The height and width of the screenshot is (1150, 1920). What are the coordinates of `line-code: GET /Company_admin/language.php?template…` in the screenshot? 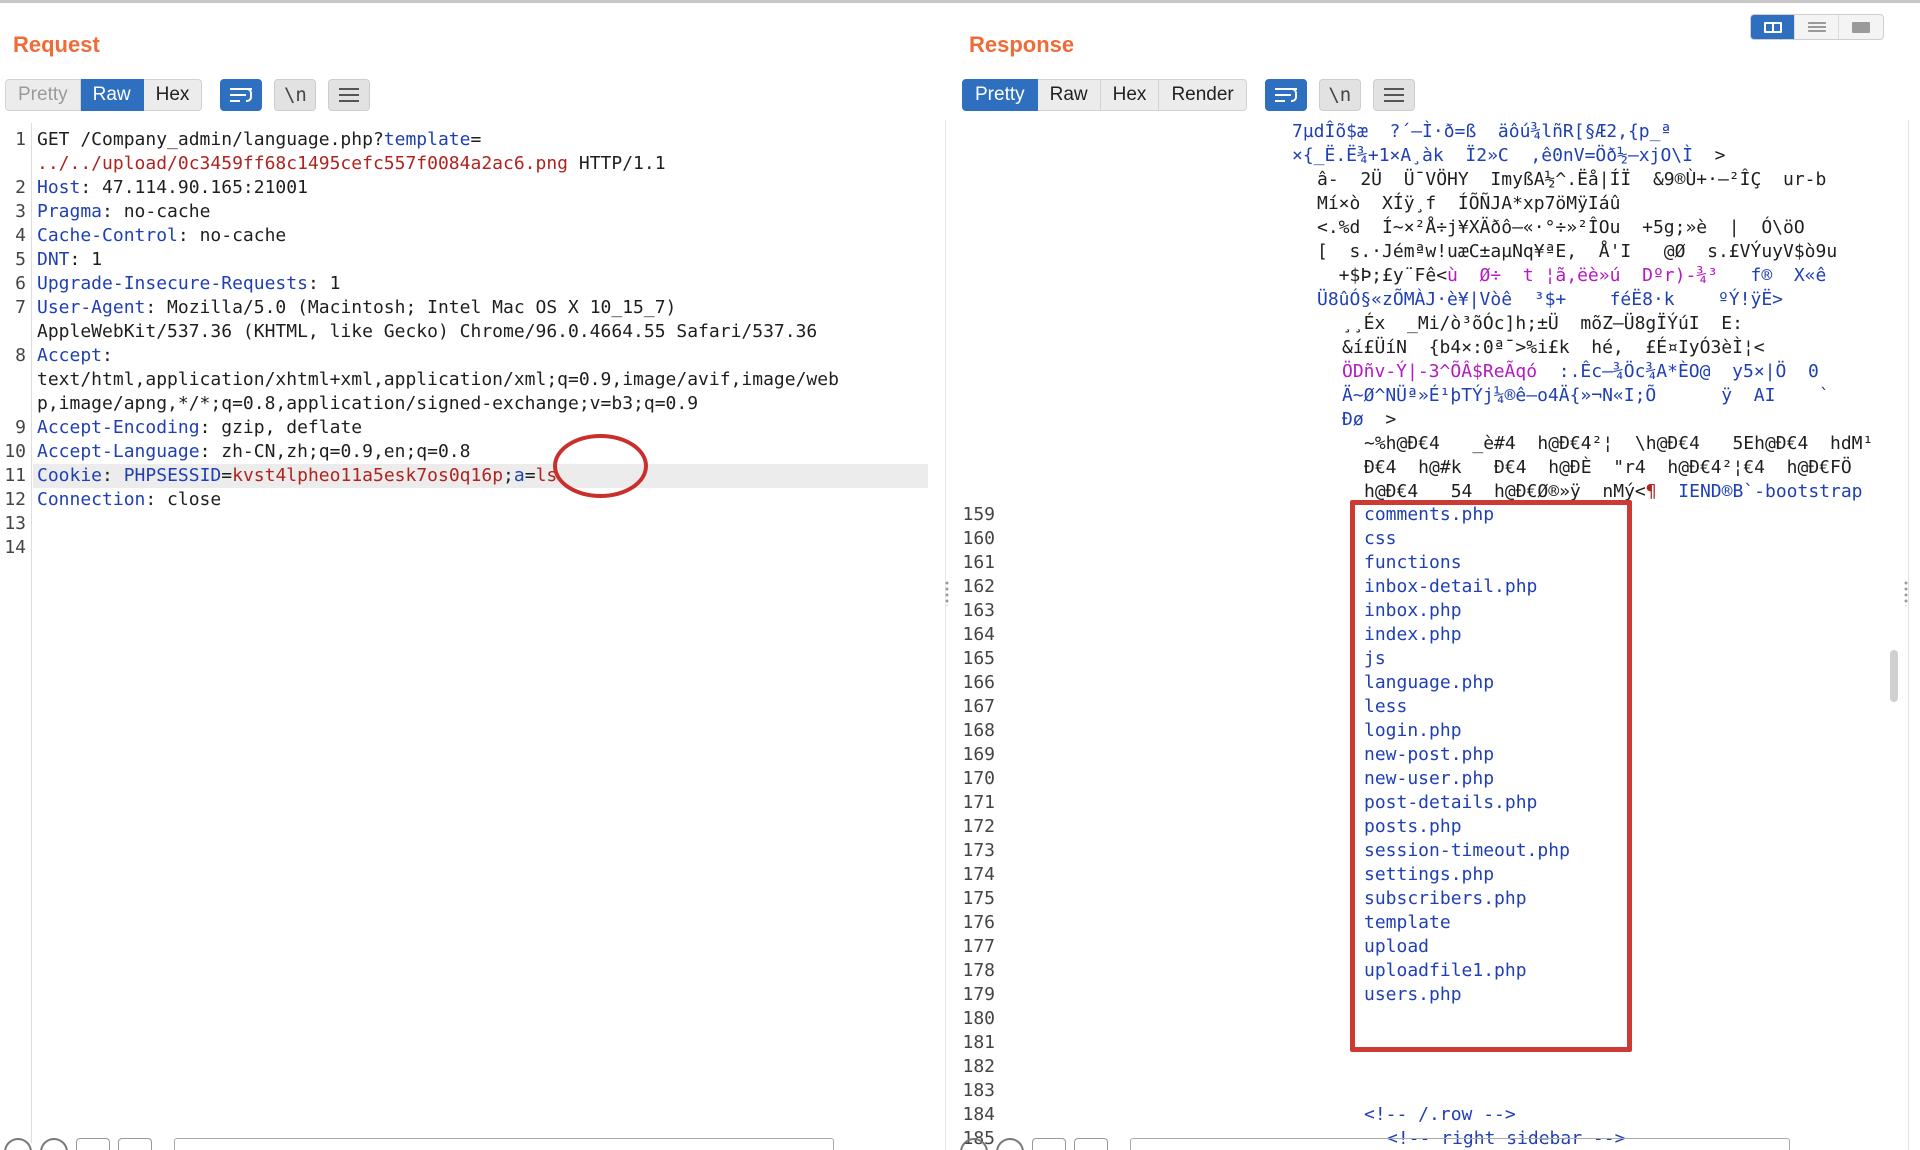 It's located at (259, 140).